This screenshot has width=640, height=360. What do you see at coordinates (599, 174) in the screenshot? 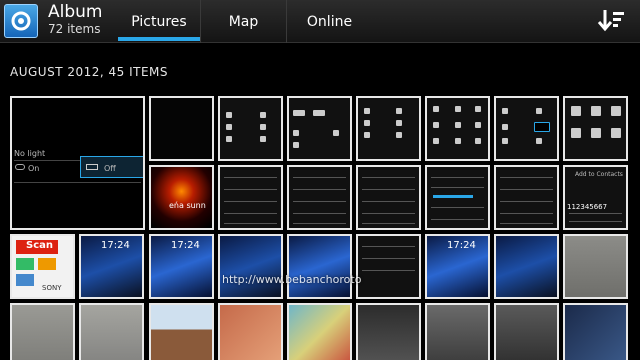
I see `add-contacts-label: Add to Contacts` at bounding box center [599, 174].